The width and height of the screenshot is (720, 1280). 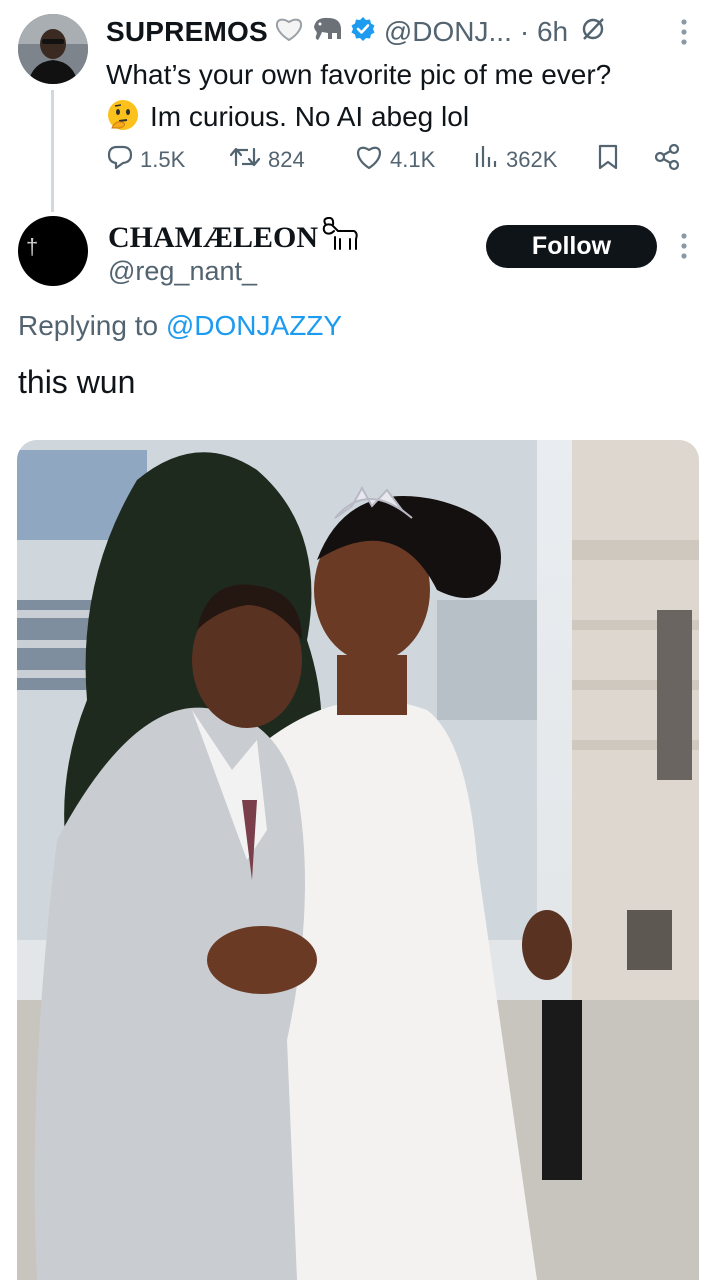 I want to click on reply-action: 1.5K, so click(x=145, y=160).